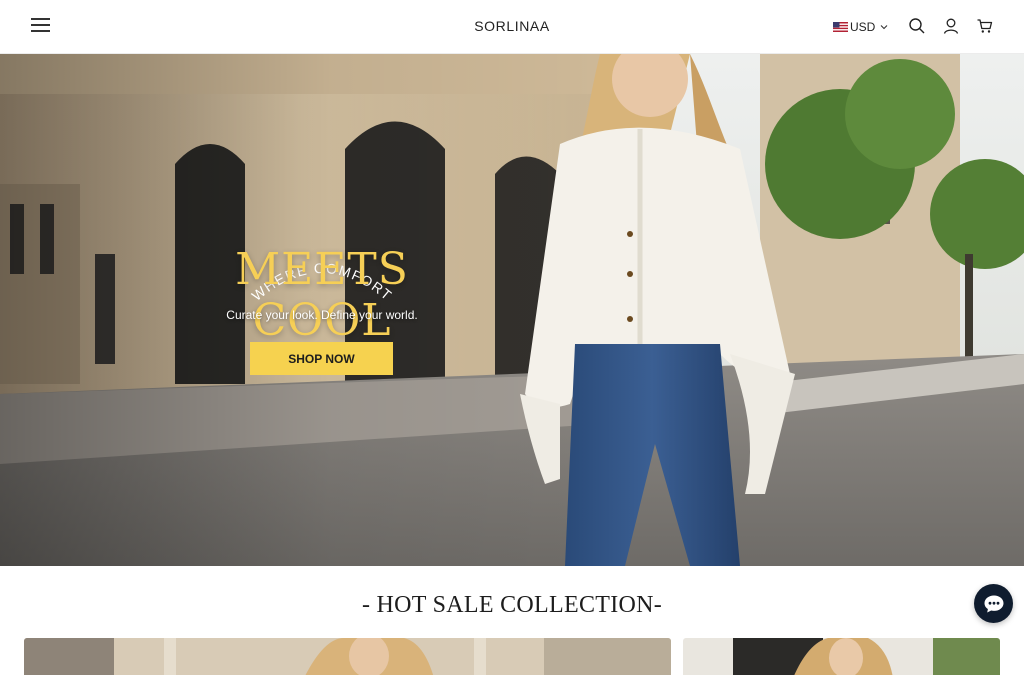 The height and width of the screenshot is (675, 1024). I want to click on currency-label: USD, so click(863, 27).